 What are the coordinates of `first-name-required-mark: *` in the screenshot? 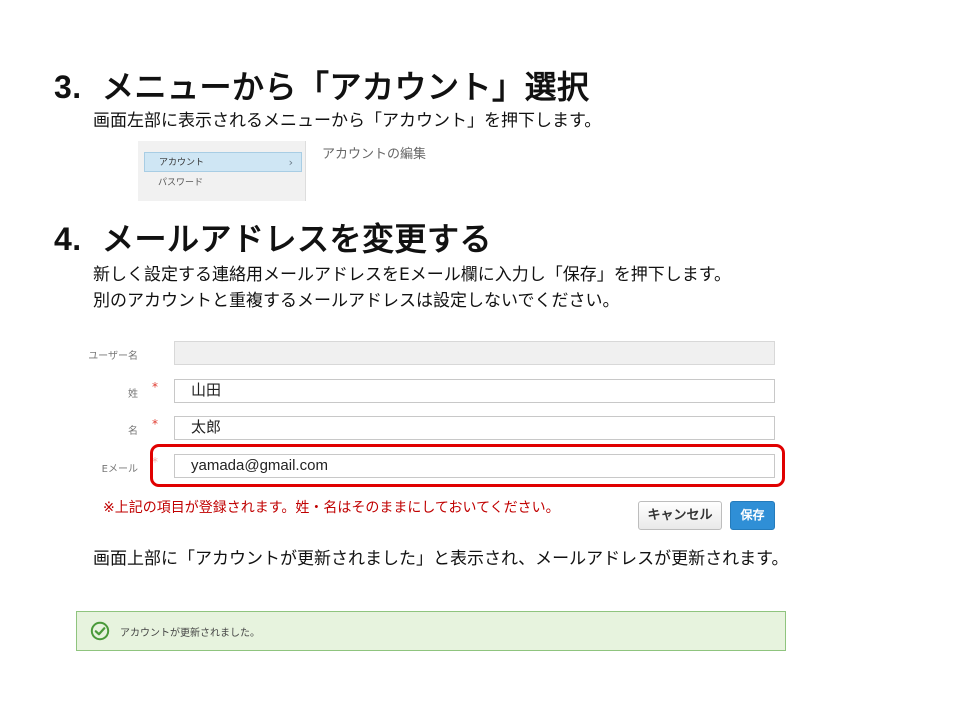 It's located at (155, 424).